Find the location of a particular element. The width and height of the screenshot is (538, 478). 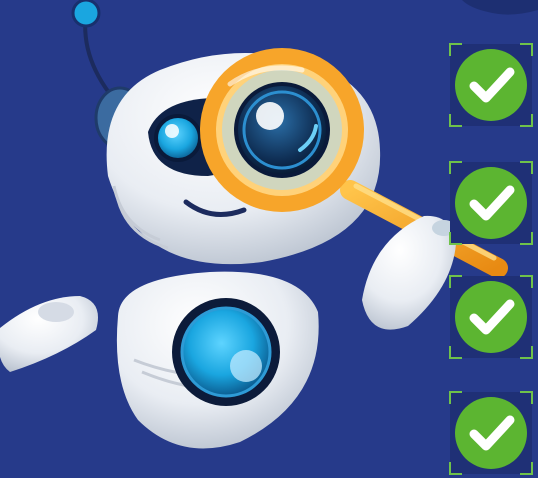

corner-decoration is located at coordinates (500, 7).